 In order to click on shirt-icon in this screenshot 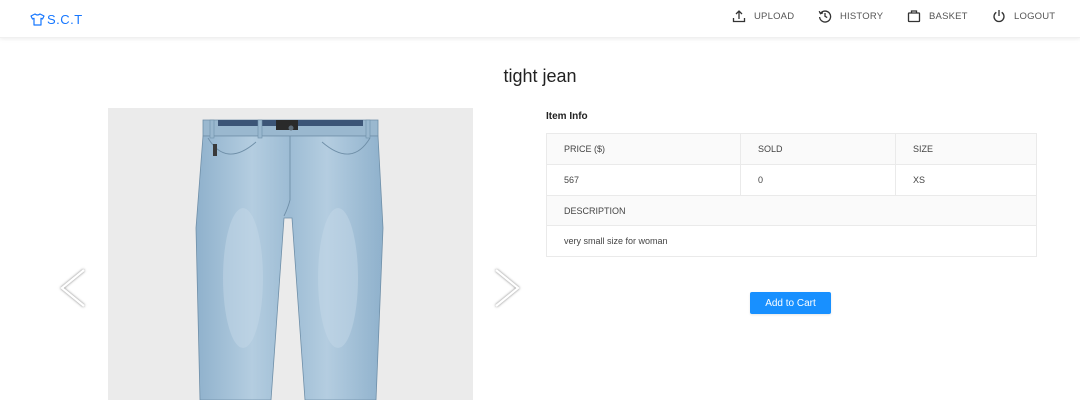, I will do `click(37, 19)`.